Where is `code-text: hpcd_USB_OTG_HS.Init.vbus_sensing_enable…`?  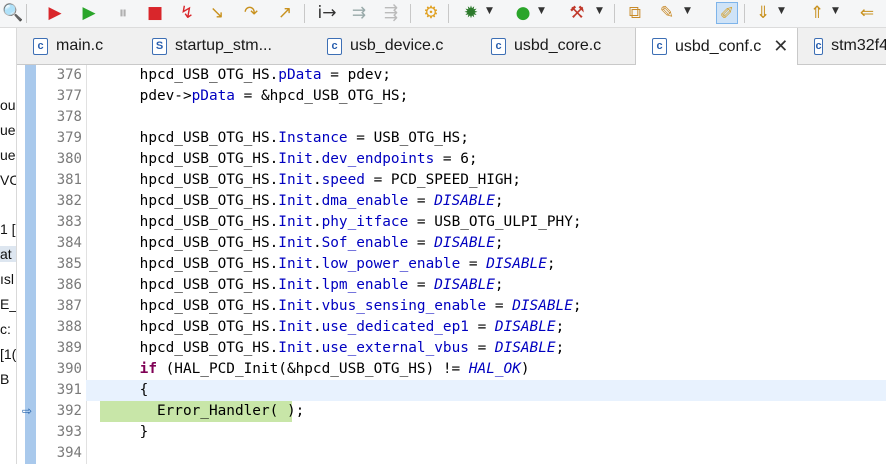
code-text: hpcd_USB_OTG_HS.Init.vbus_sensing_enable… is located at coordinates (343, 306).